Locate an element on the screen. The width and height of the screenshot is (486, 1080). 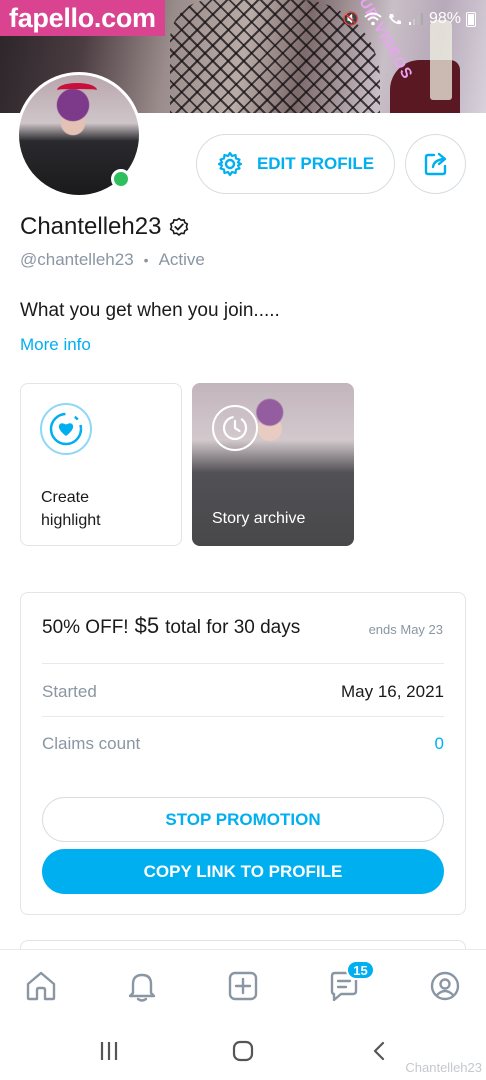
edit-profile-button: EDIT PROFILE is located at coordinates (295, 164).